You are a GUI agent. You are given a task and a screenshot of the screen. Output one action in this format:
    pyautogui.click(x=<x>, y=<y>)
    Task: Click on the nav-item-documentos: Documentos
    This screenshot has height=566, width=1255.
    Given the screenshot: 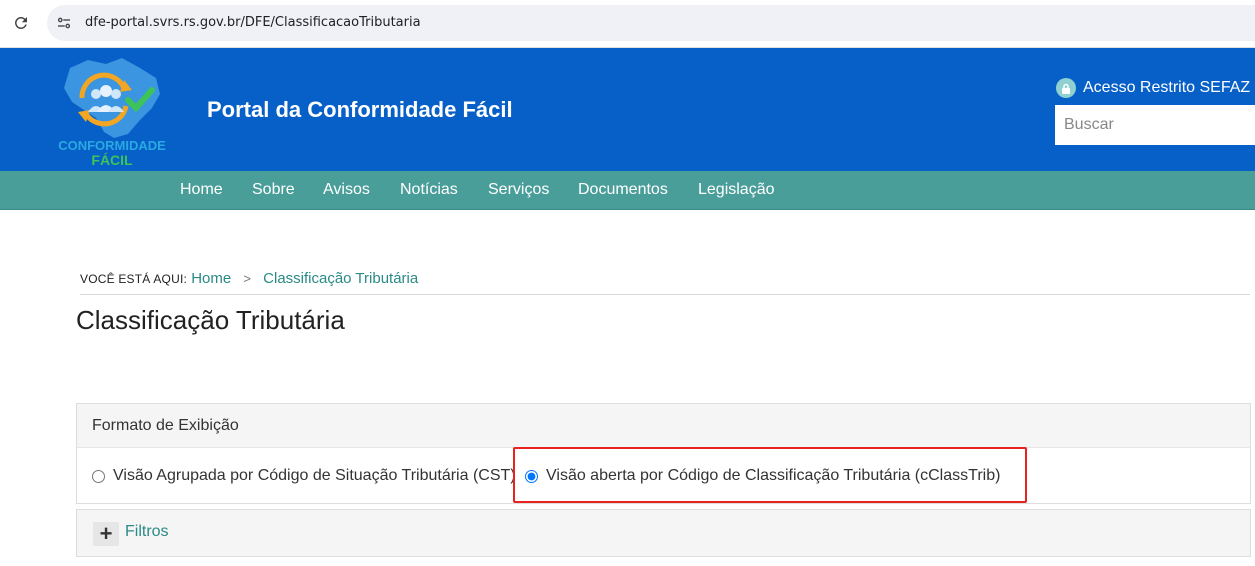 What is the action you would take?
    pyautogui.click(x=623, y=190)
    